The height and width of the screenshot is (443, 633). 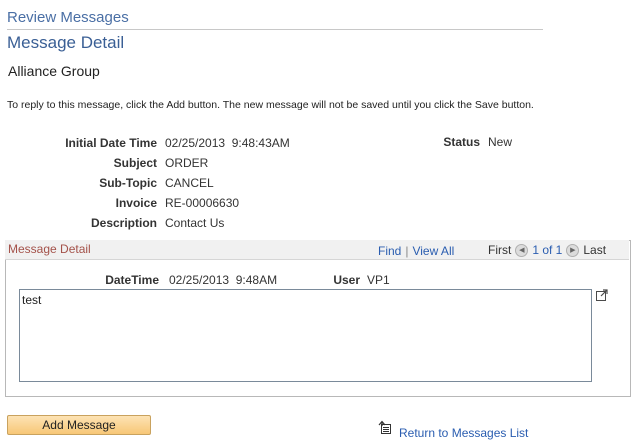 What do you see at coordinates (135, 163) in the screenshot?
I see `subject-label: Subject` at bounding box center [135, 163].